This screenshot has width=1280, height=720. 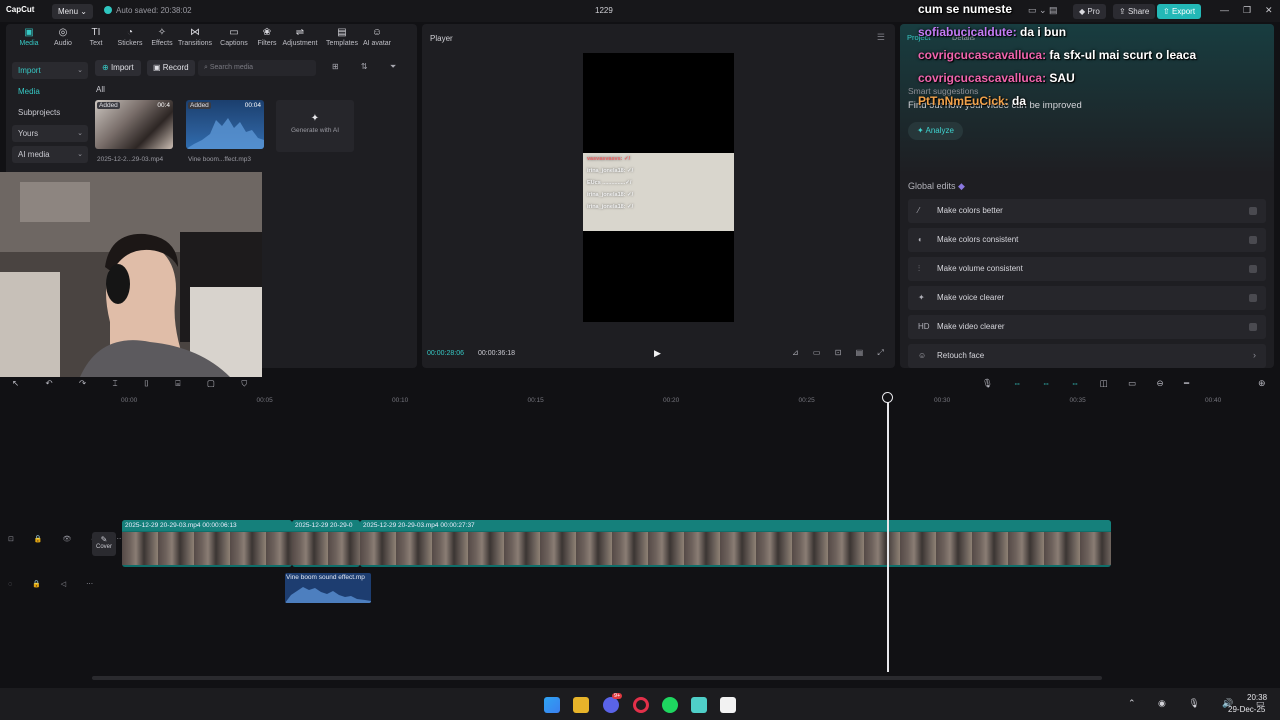 I want to click on video-clip: 2025-12-29 20-29-03.mp4 00:00:06:13, so click(x=207, y=543).